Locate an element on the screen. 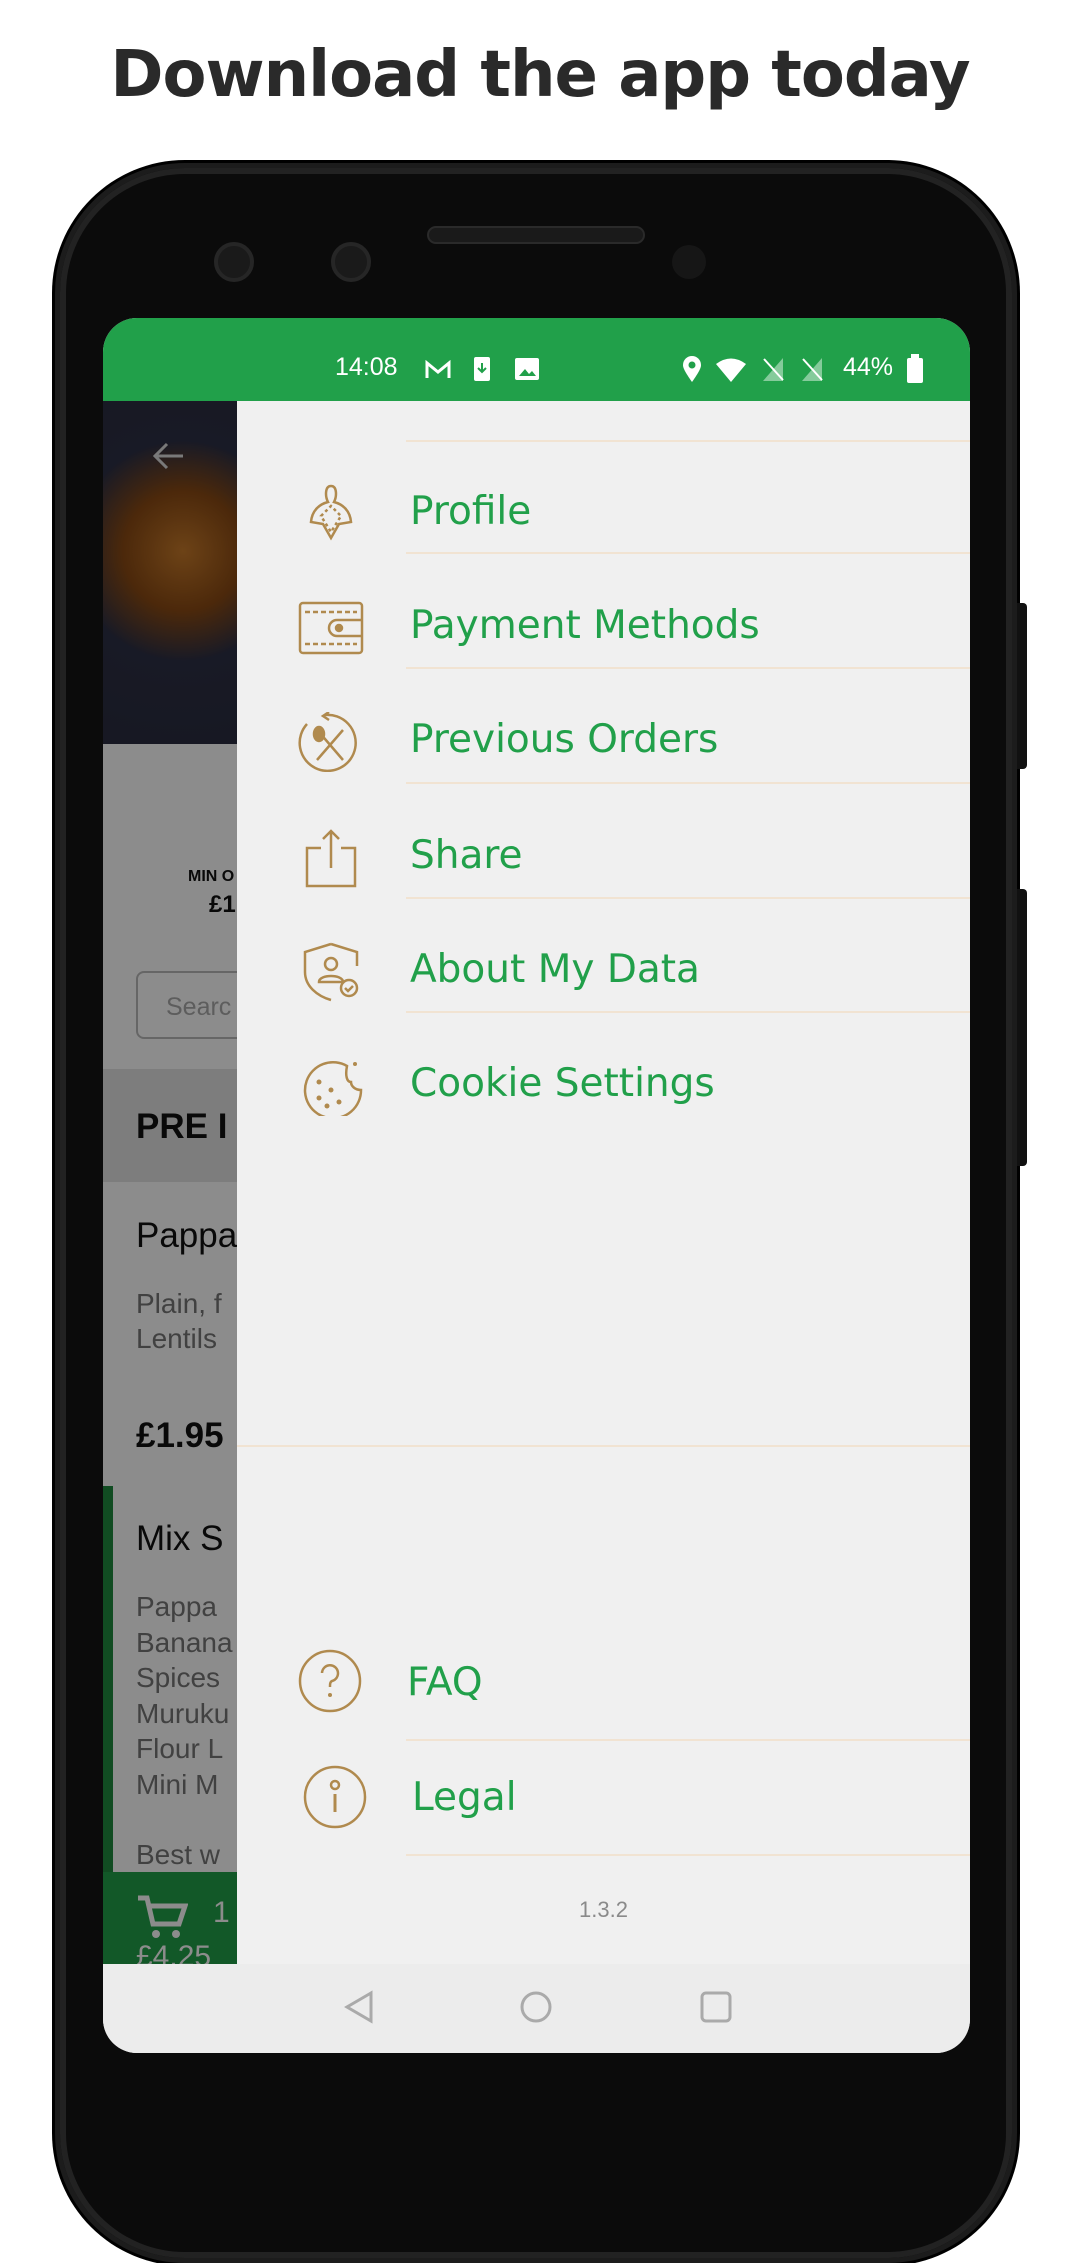 This screenshot has width=1080, height=2263. drawer-item-previous-orders: Previous Orders is located at coordinates (603, 742).